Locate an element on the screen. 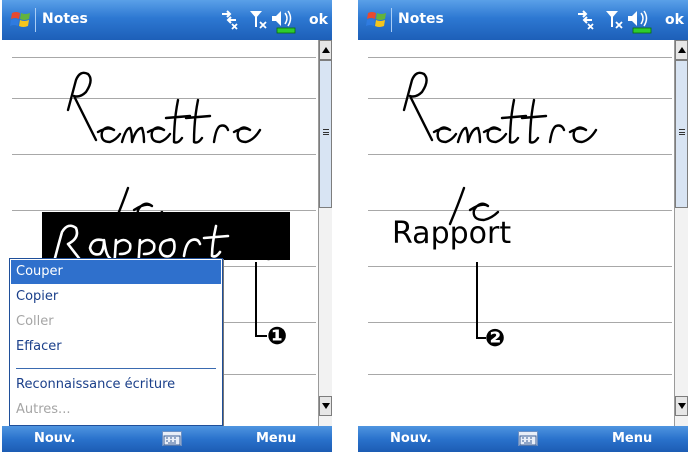  menu-item-copier: Copier is located at coordinates (116, 297).